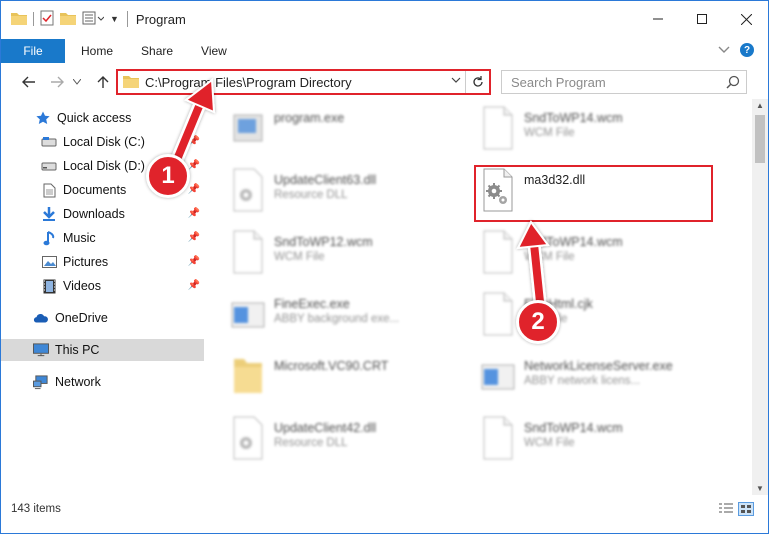 The height and width of the screenshot is (534, 769). I want to click on minimize-button, so click(658, 19).